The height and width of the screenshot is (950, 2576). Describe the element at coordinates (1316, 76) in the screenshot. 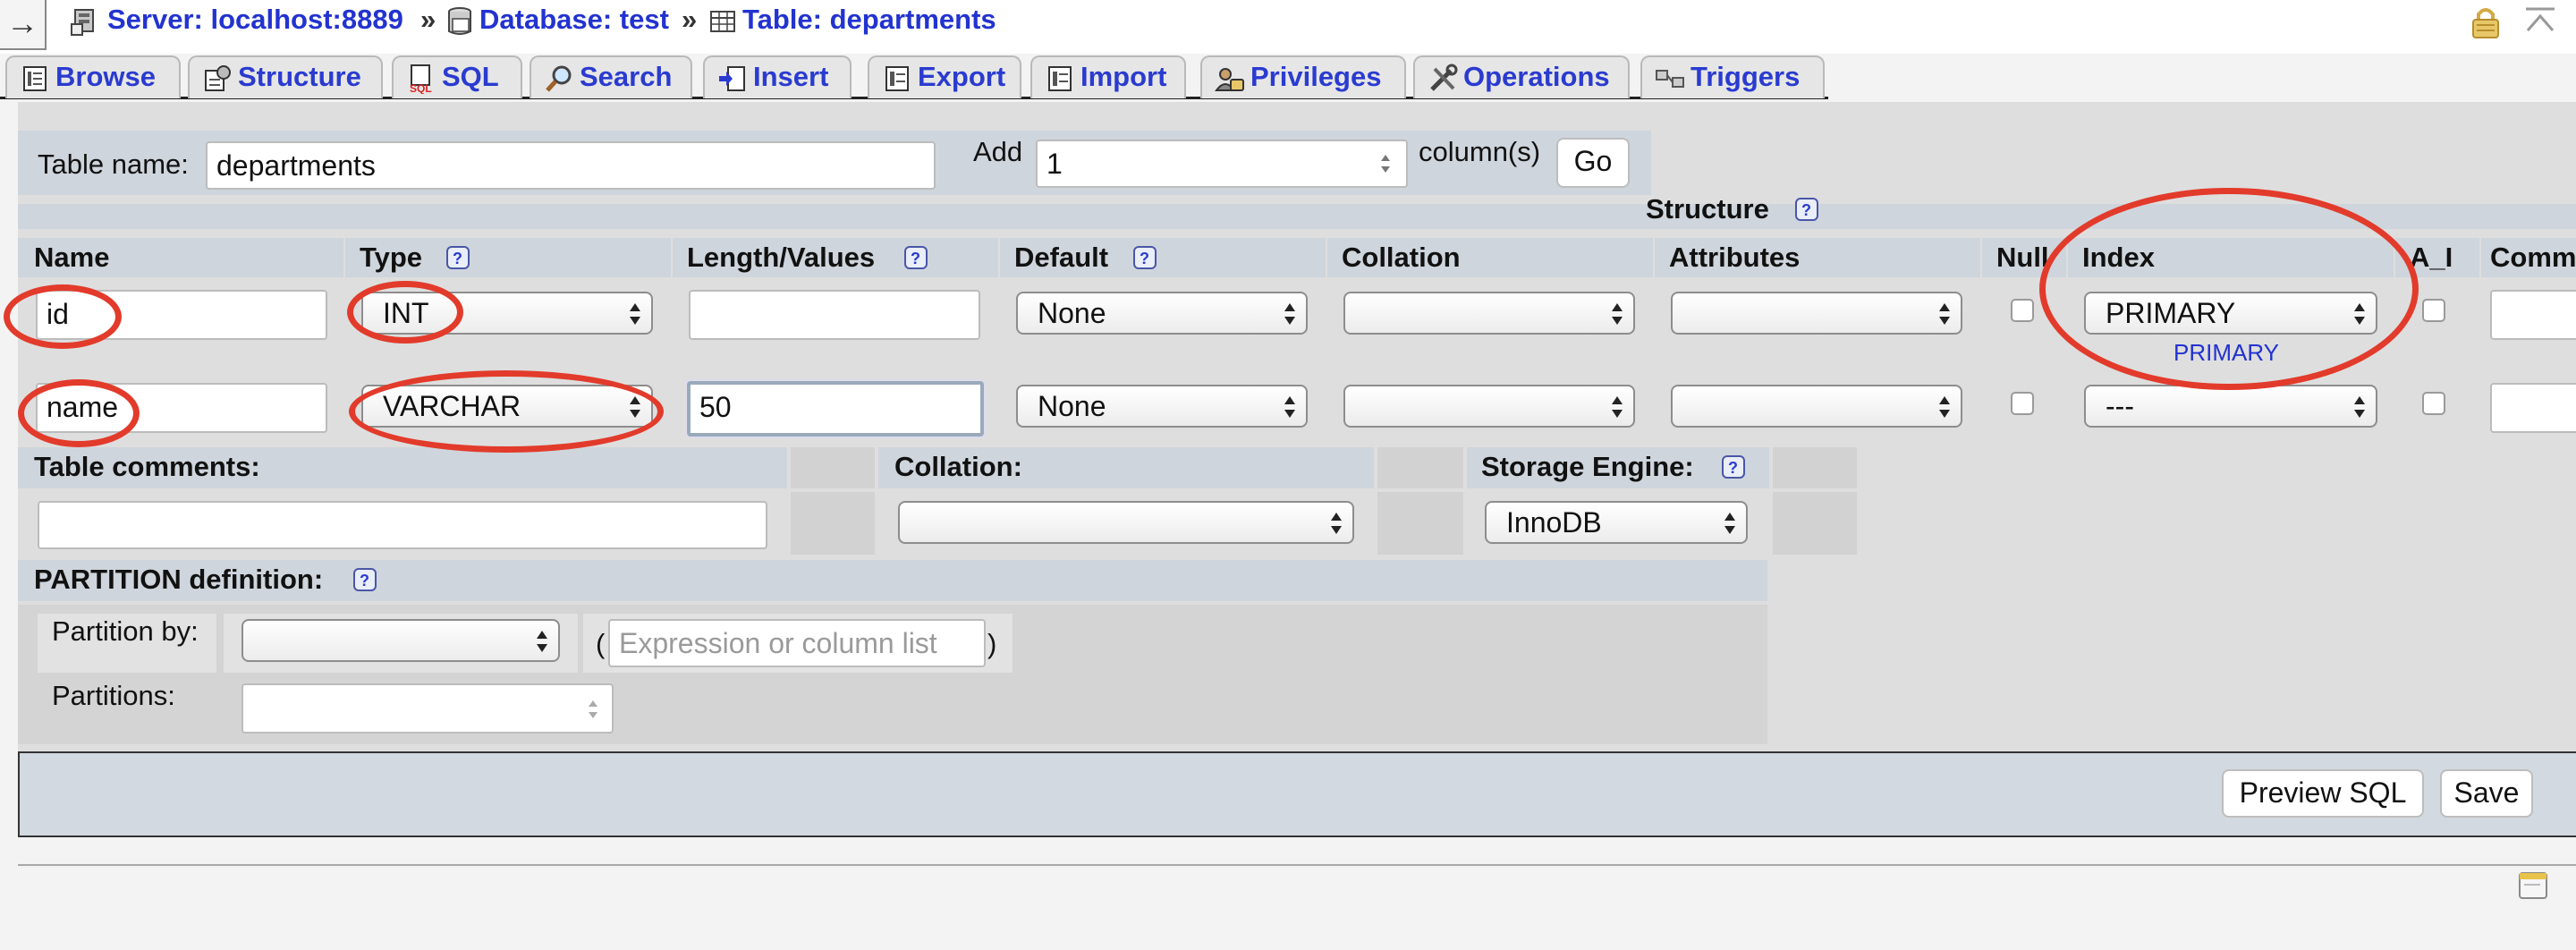

I see `tab-privileges-label: Privileges` at that location.